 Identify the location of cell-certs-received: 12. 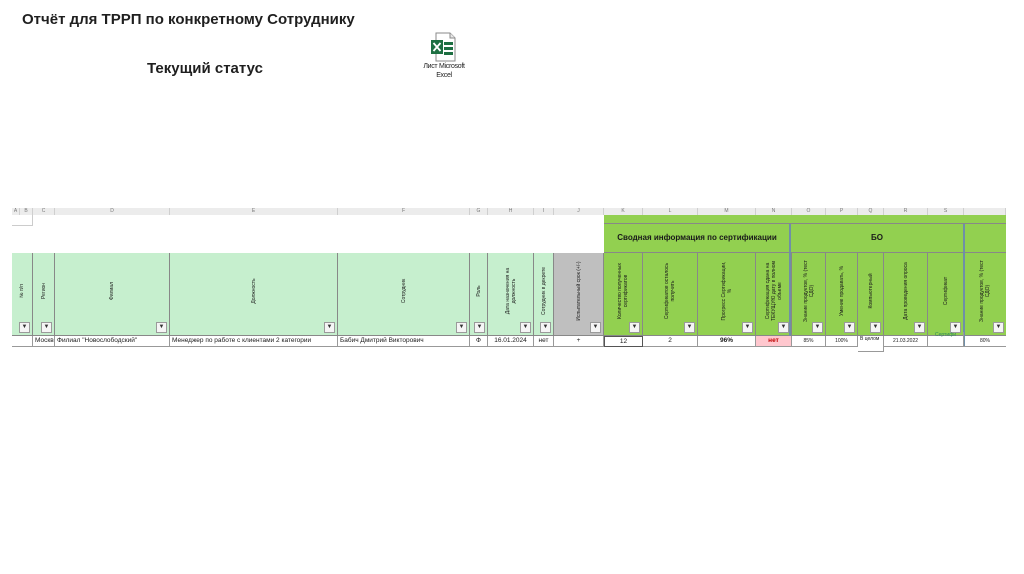
(623, 341).